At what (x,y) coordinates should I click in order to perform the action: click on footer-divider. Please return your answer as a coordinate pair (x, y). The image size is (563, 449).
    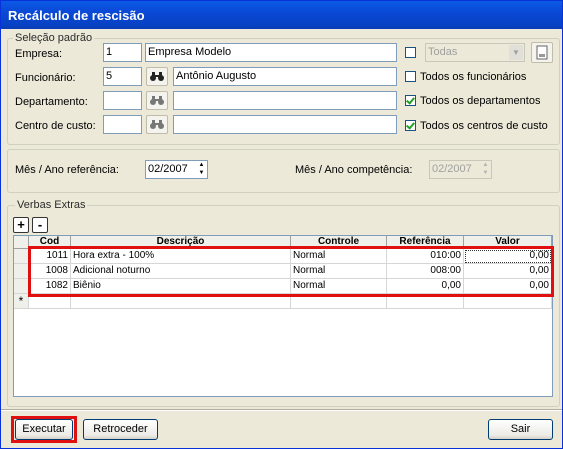
    Looking at the image, I should click on (281, 410).